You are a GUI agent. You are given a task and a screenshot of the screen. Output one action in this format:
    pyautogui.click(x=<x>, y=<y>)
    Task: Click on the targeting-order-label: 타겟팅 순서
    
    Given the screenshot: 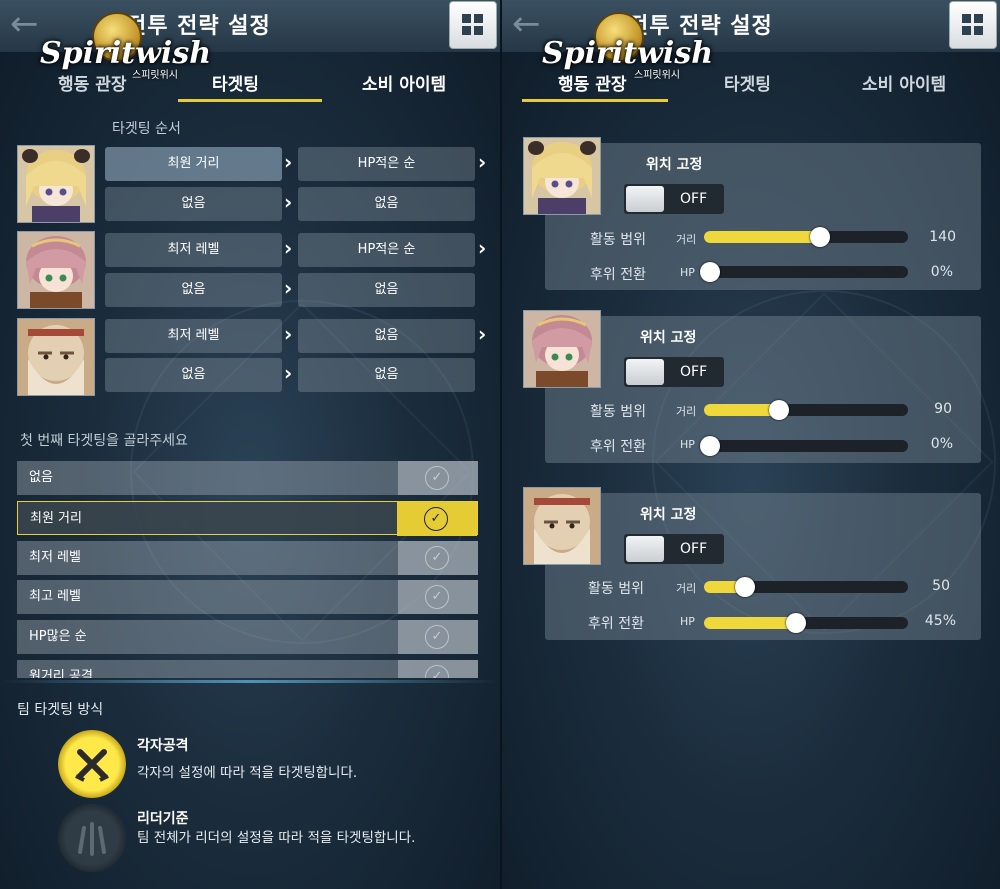 What is the action you would take?
    pyautogui.click(x=146, y=129)
    